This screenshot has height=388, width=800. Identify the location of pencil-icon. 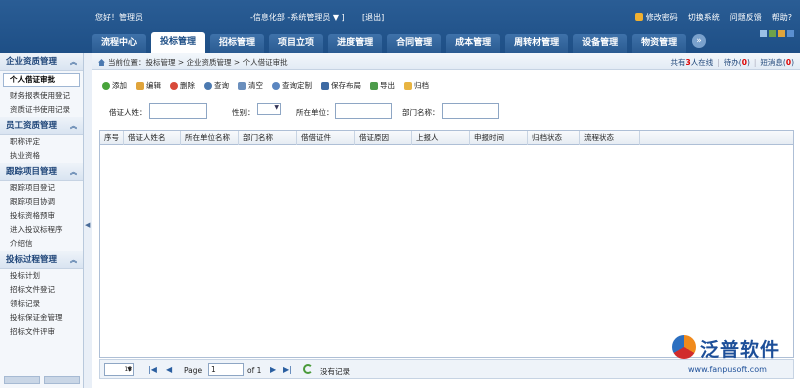
(140, 85).